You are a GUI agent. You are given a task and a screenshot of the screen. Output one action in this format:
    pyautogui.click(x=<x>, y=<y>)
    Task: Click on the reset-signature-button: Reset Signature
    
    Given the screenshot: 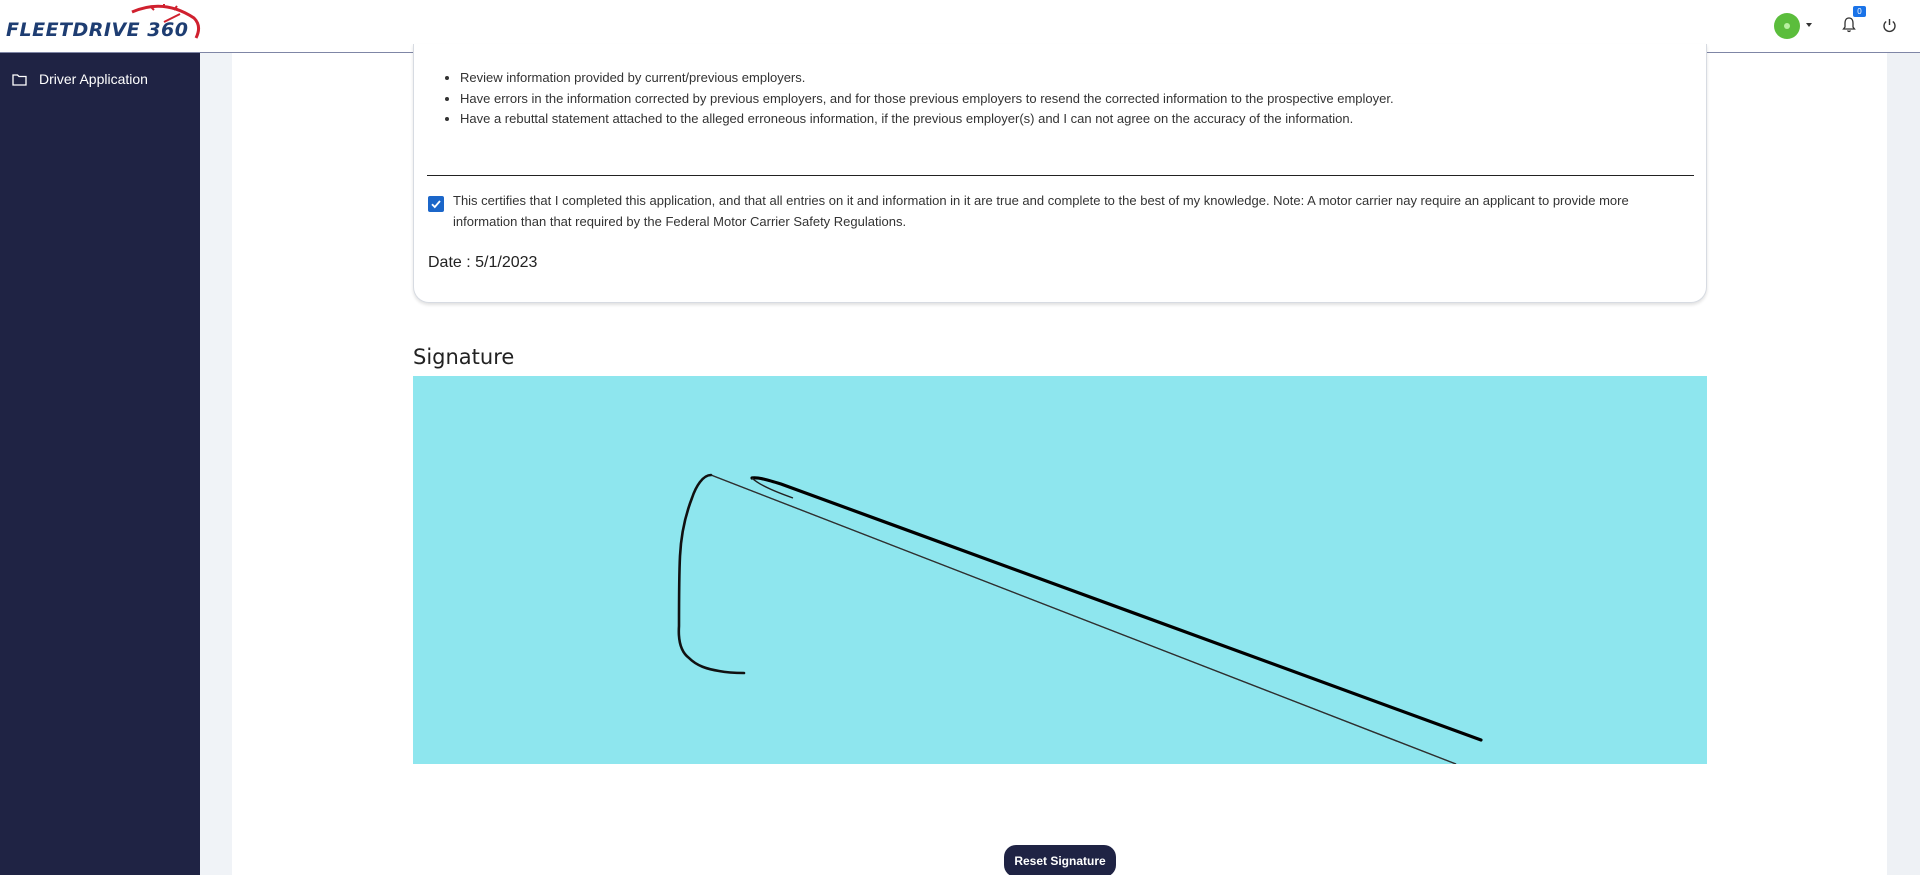 What is the action you would take?
    pyautogui.click(x=1060, y=860)
    